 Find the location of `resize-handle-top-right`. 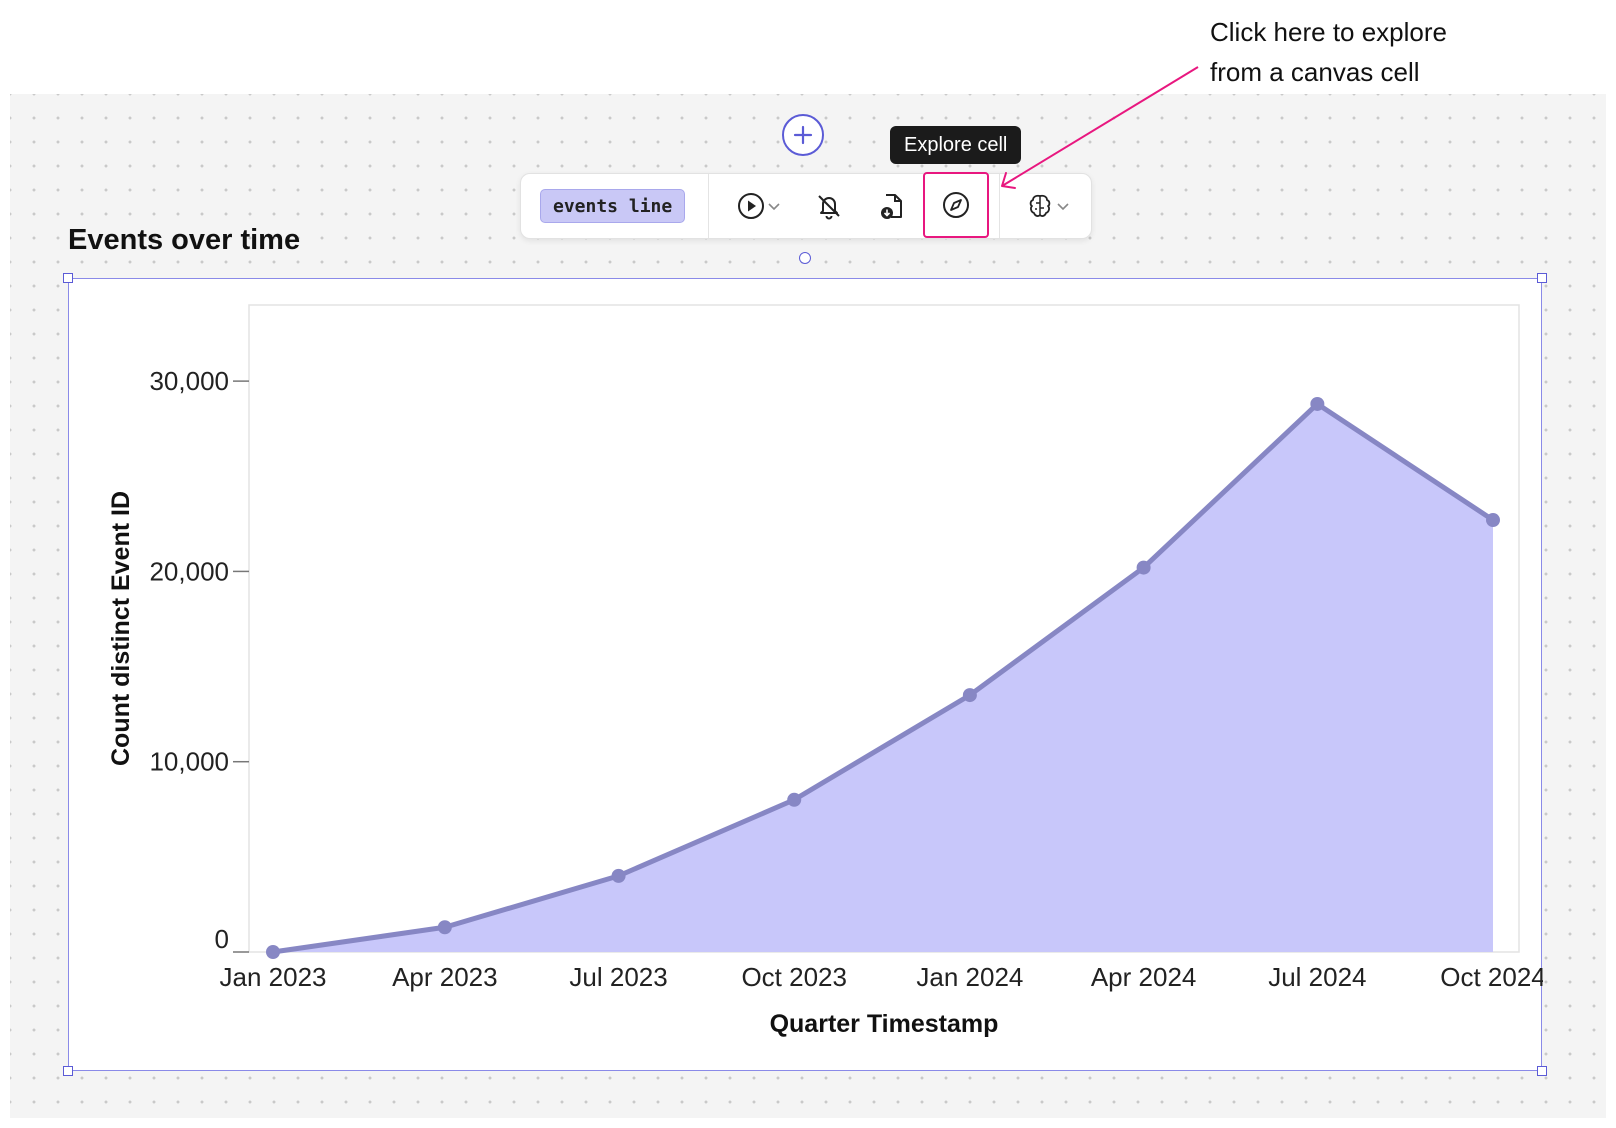

resize-handle-top-right is located at coordinates (1542, 278).